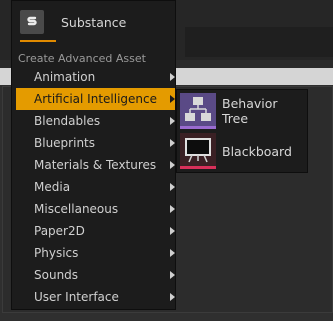  Describe the element at coordinates (32, 22) in the screenshot. I see `substance-icon` at that location.